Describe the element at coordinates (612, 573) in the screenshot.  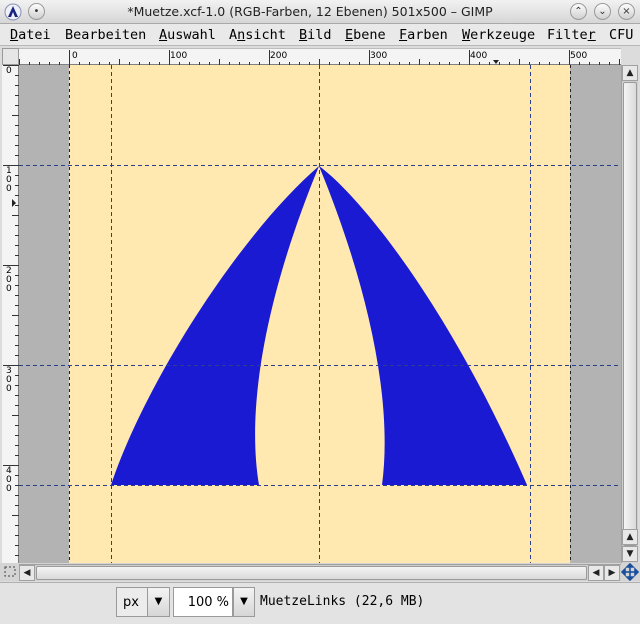
I see `scroll-right-icon: ▶` at that location.